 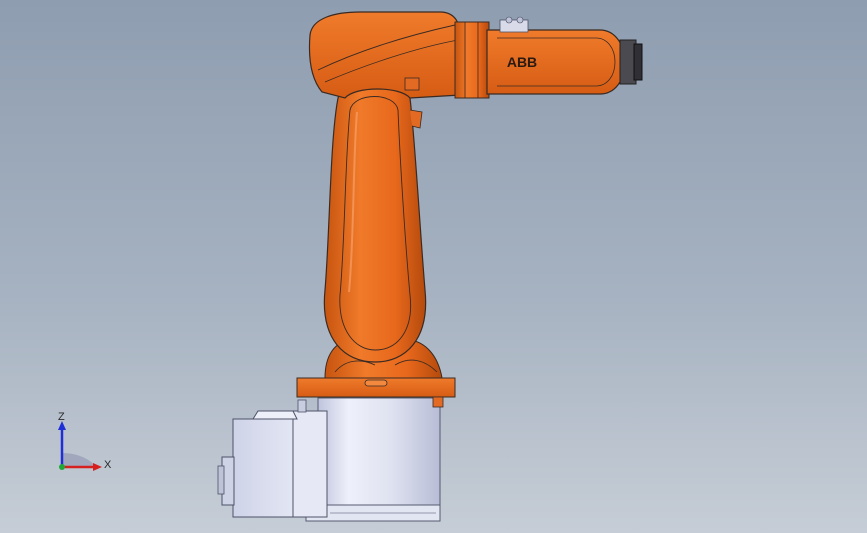 I want to click on upper-arm, so click(x=385, y=55).